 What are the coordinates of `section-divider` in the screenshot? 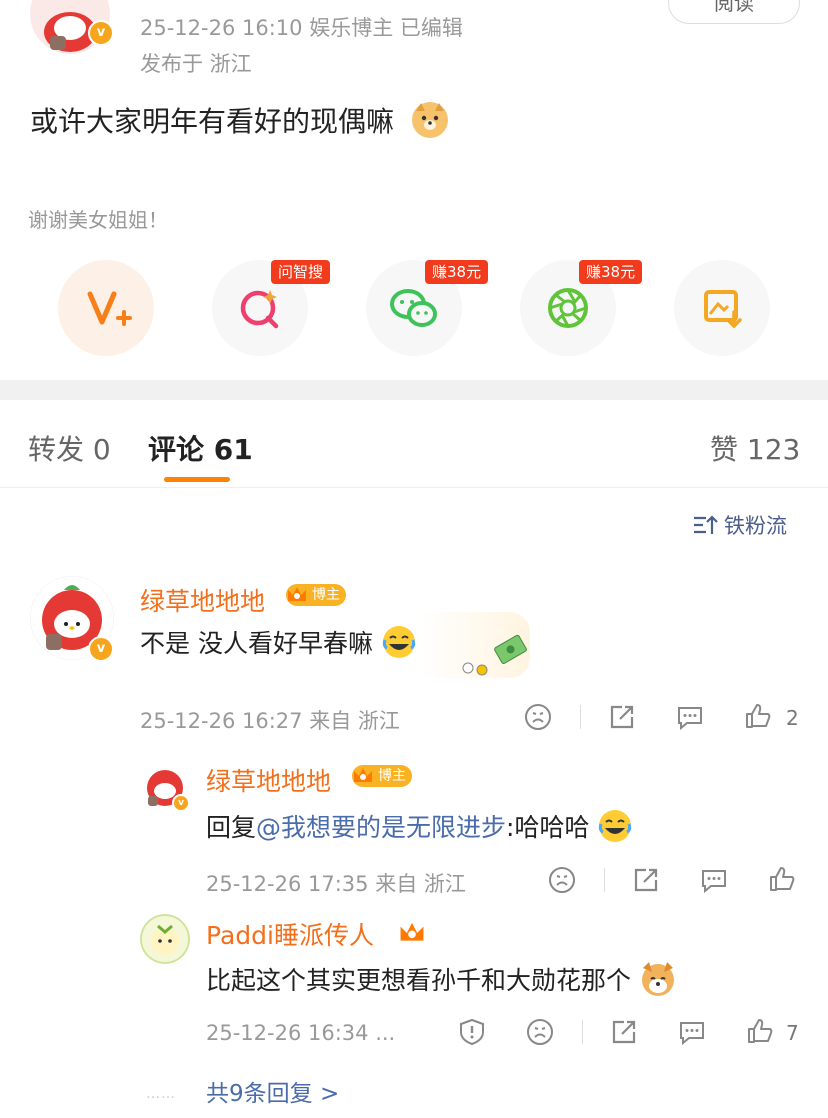 It's located at (414, 390).